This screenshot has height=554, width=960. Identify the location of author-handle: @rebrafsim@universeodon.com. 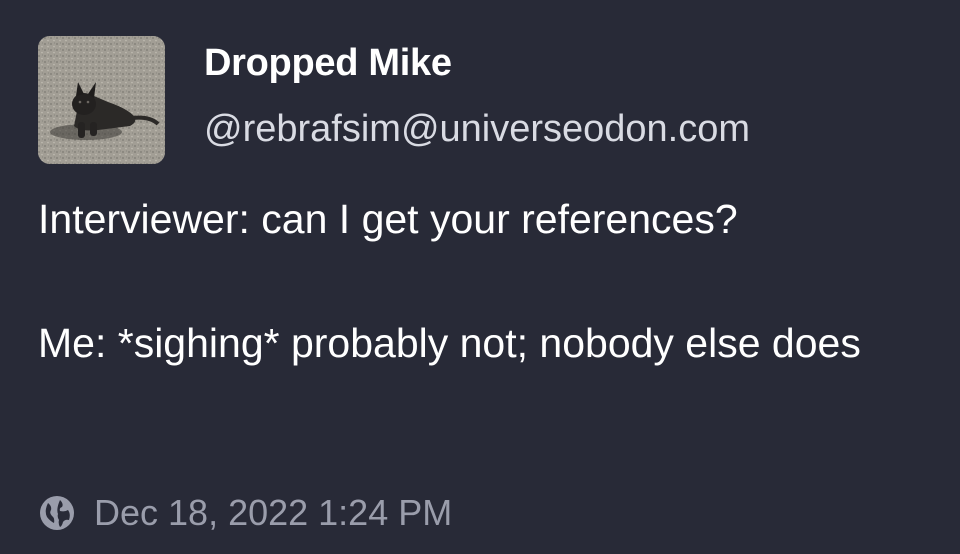
(477, 129).